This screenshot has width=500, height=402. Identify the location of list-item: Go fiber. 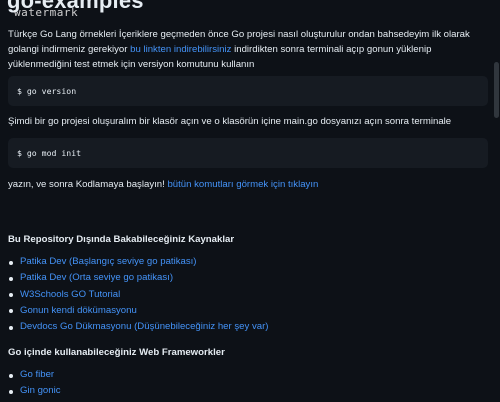
(34, 375).